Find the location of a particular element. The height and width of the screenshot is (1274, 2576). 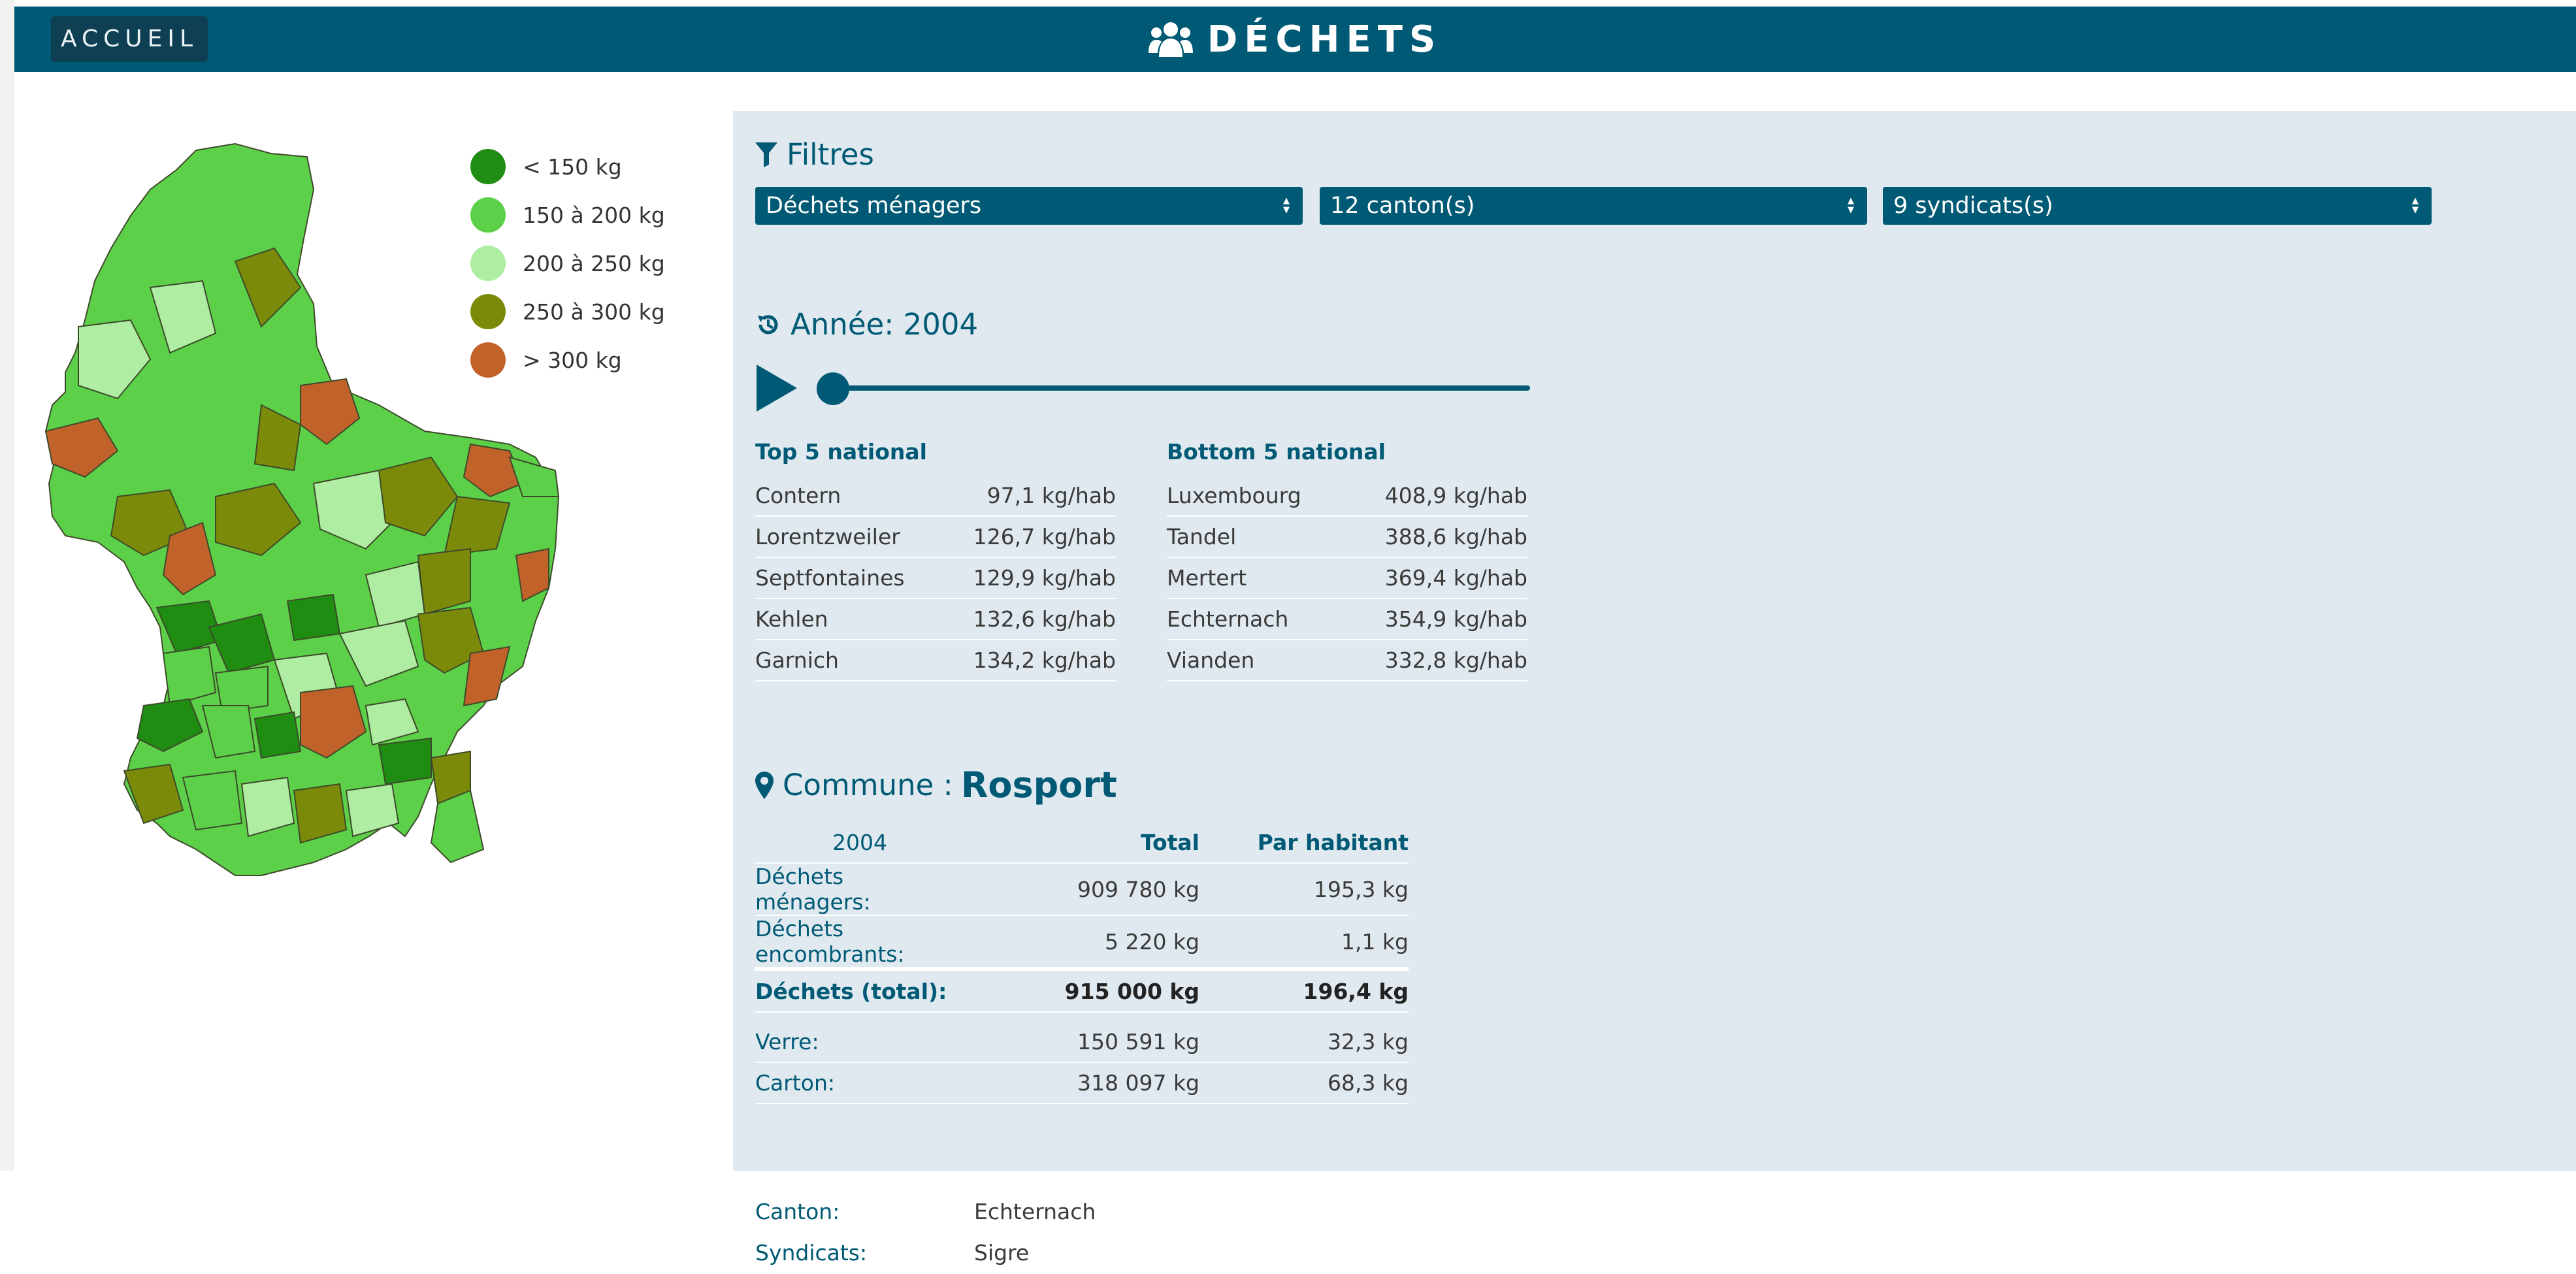

bottom5-title: Bottom 5 national is located at coordinates (1276, 452).